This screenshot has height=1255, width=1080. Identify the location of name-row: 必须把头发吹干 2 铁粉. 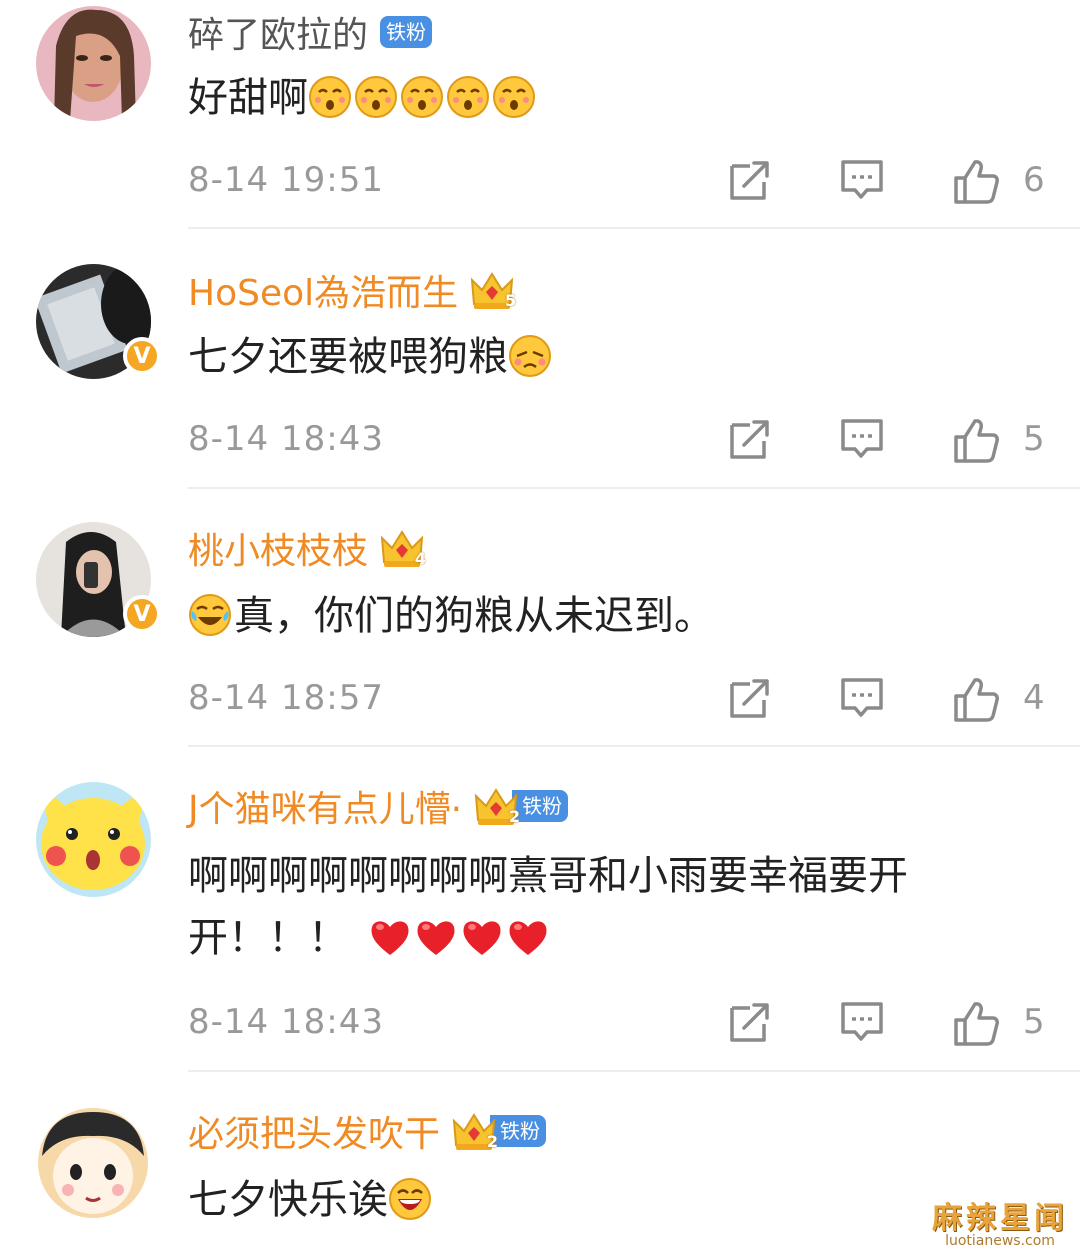
(367, 1131).